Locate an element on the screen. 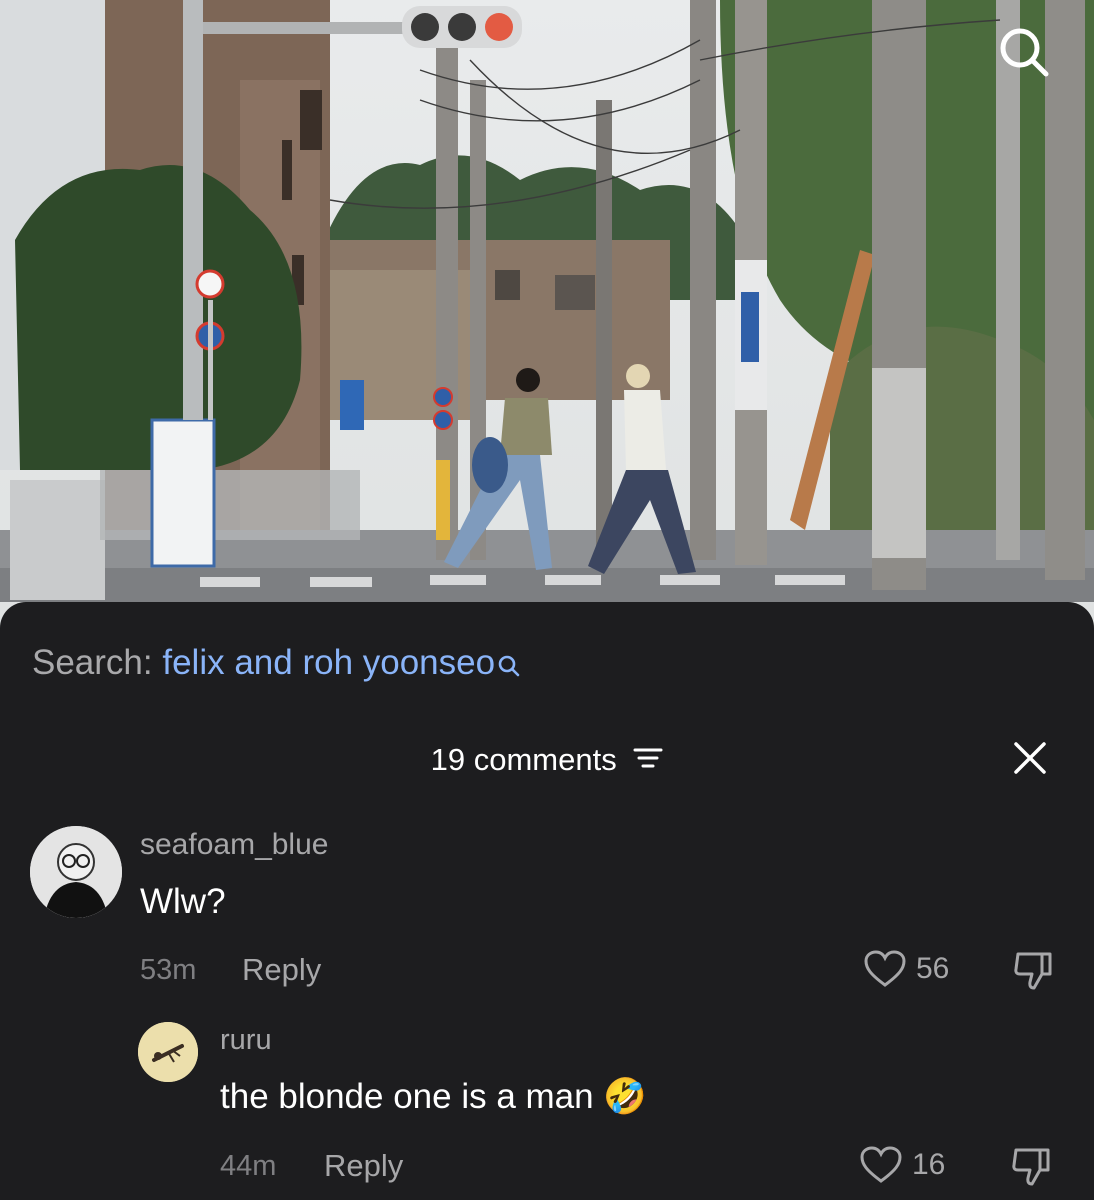 The image size is (1094, 1200). reply-text-body: the blonde one is a man is located at coordinates (407, 1096).